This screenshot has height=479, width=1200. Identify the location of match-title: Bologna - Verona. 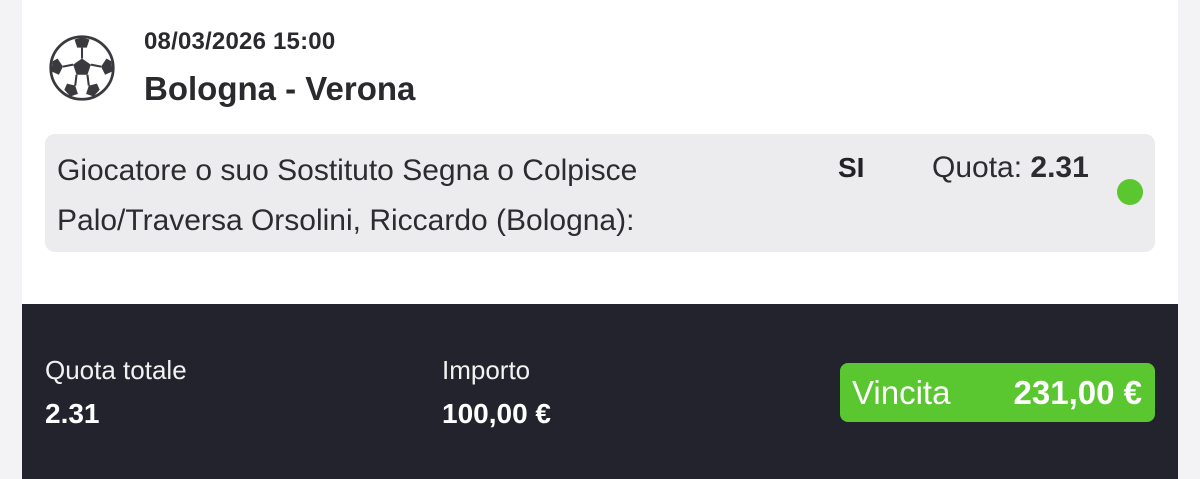
(280, 88).